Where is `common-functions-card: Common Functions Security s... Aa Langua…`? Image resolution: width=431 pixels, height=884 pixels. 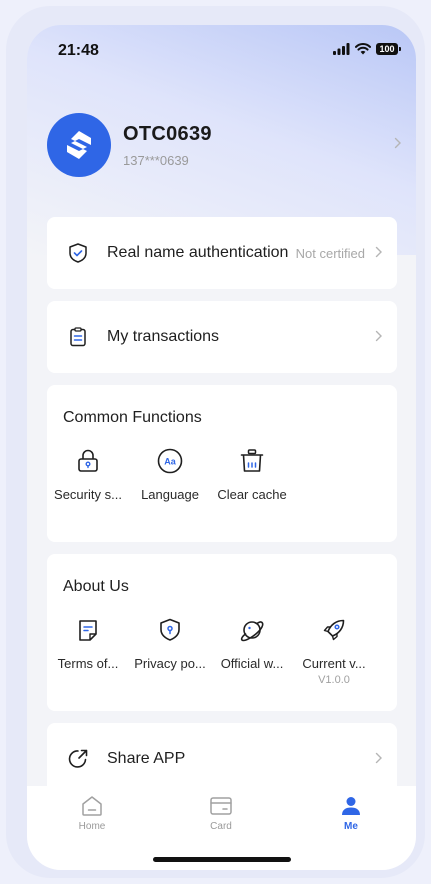 common-functions-card: Common Functions Security s... Aa Langua… is located at coordinates (222, 463).